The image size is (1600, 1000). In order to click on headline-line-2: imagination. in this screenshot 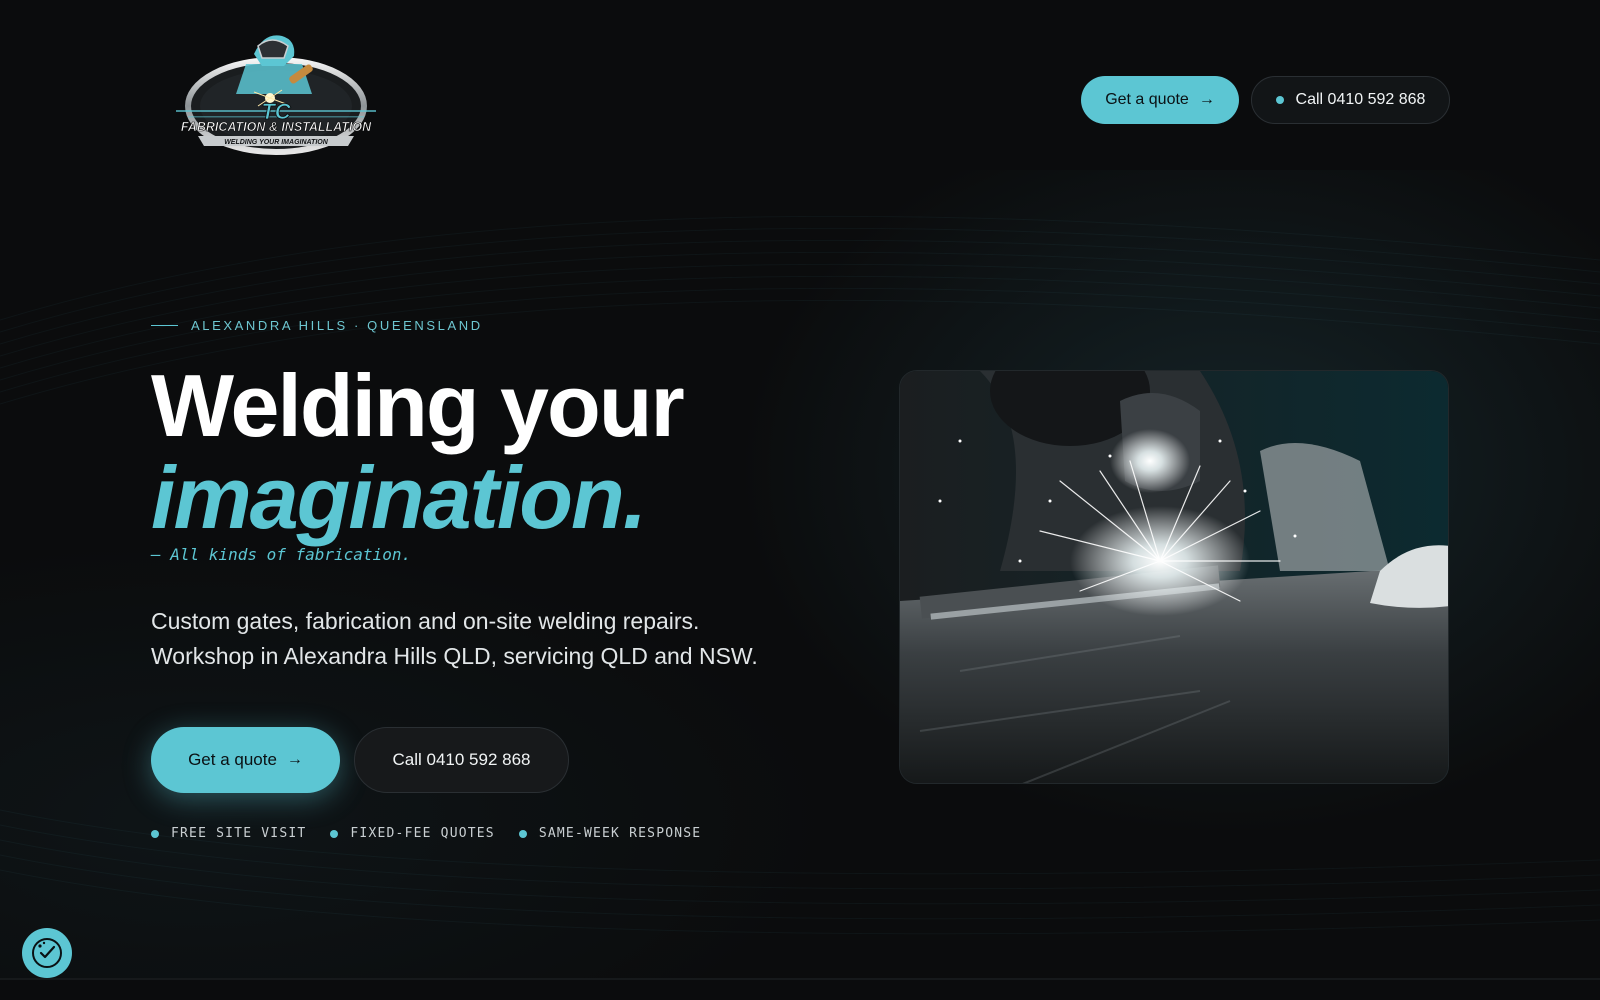, I will do `click(399, 497)`.